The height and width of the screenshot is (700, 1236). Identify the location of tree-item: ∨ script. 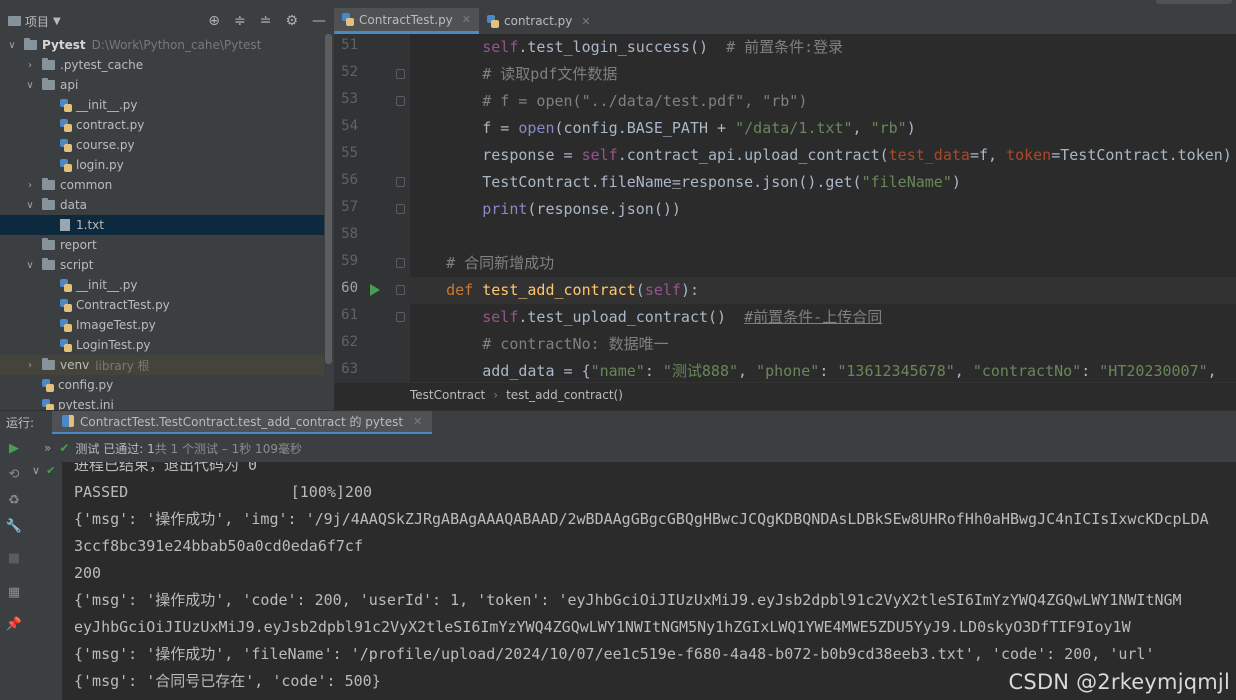
(162, 265).